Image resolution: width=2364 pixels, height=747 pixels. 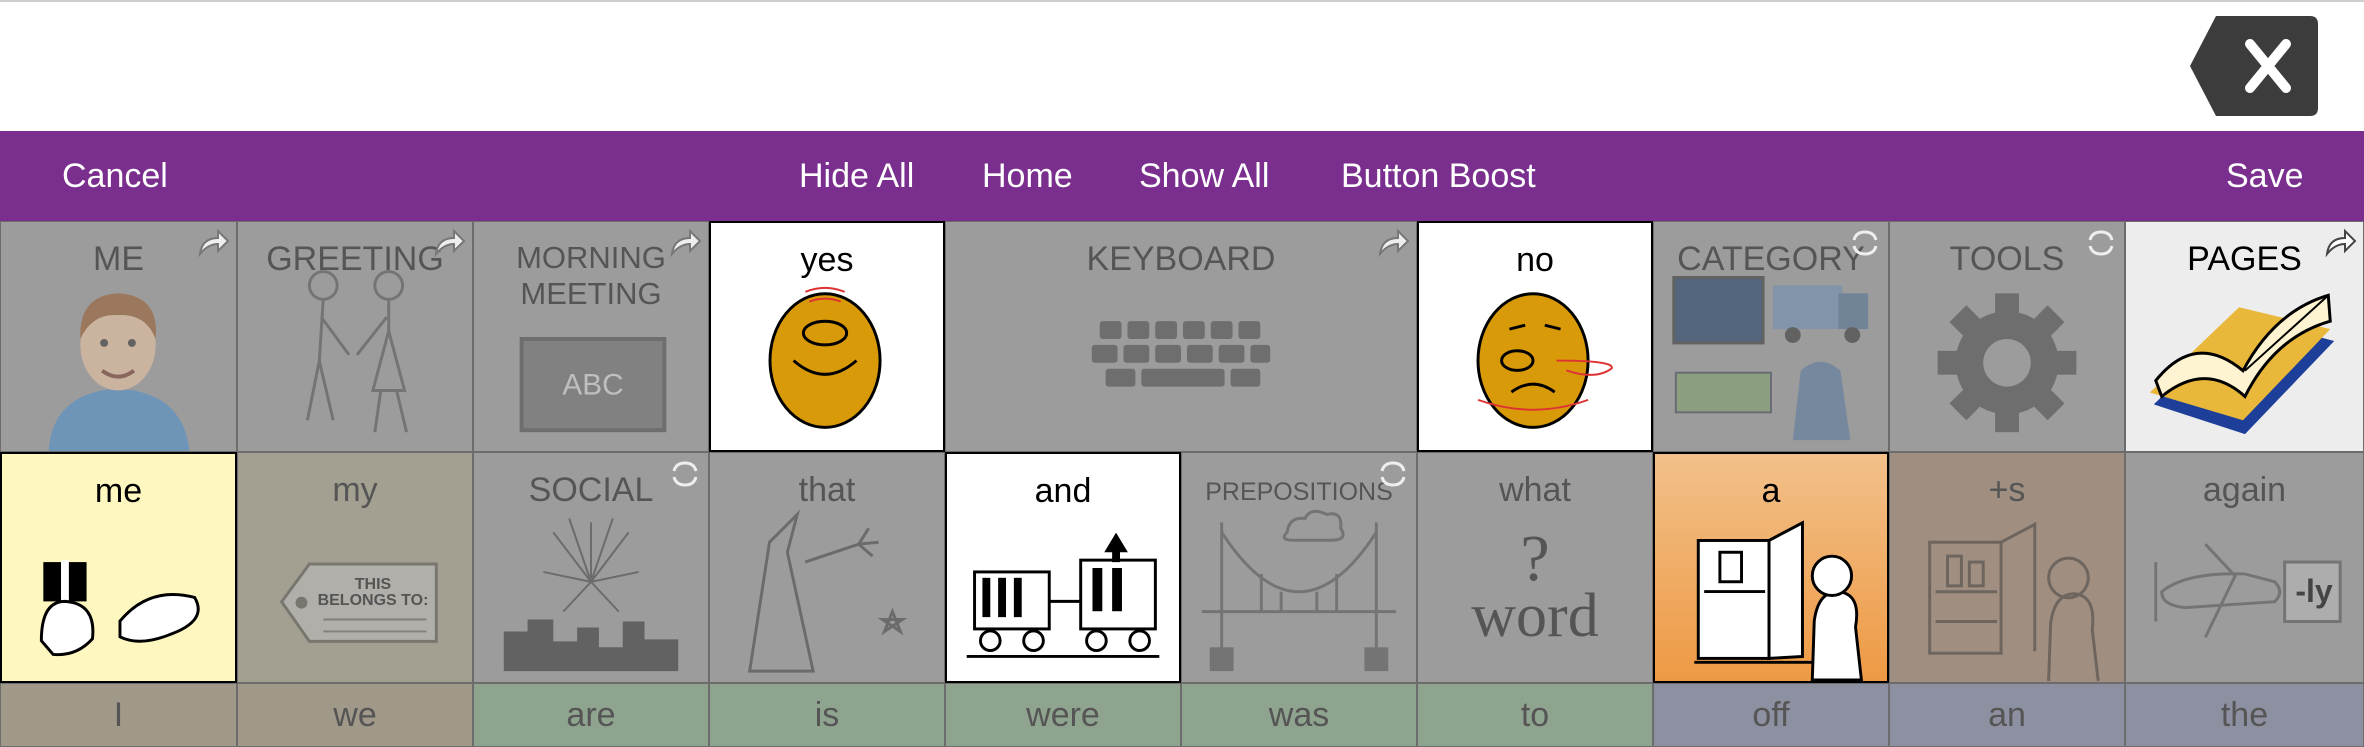 I want to click on save-button: Save, so click(x=2265, y=176).